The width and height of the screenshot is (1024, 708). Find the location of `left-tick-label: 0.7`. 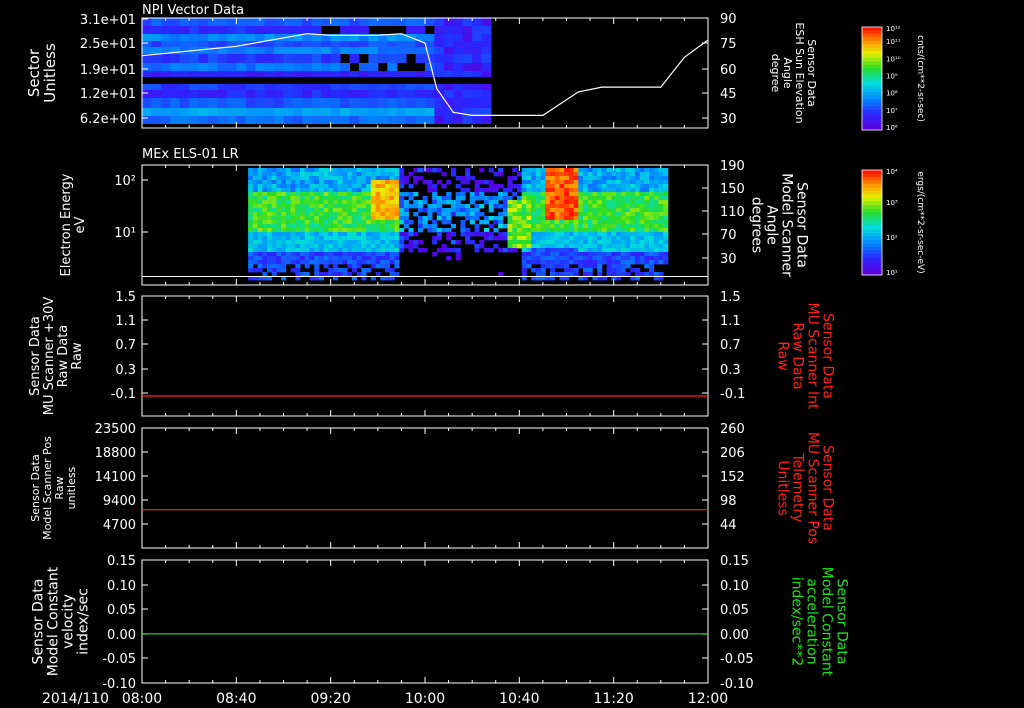

left-tick-label: 0.7 is located at coordinates (125, 345).